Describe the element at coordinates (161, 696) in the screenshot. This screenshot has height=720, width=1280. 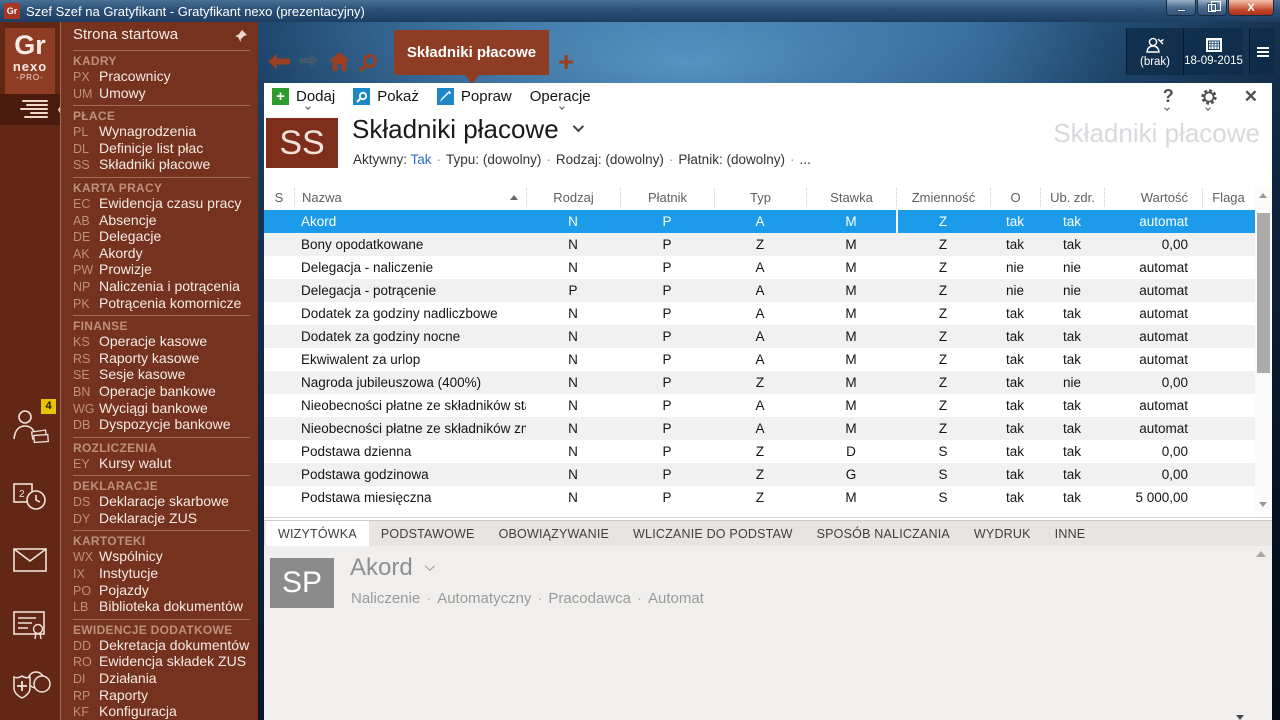
I see `sidebar-item-raporty: RP Raporty` at that location.